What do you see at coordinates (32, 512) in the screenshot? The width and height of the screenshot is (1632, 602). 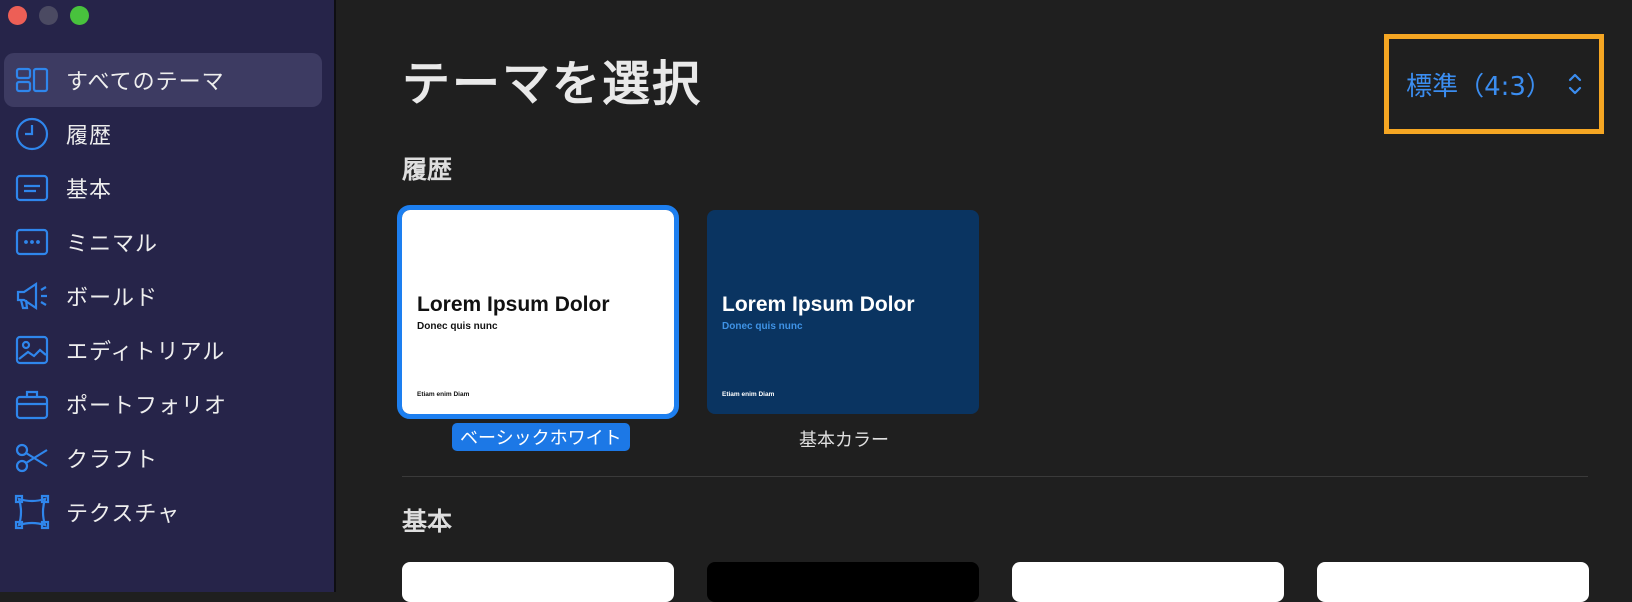 I see `texture-icon` at bounding box center [32, 512].